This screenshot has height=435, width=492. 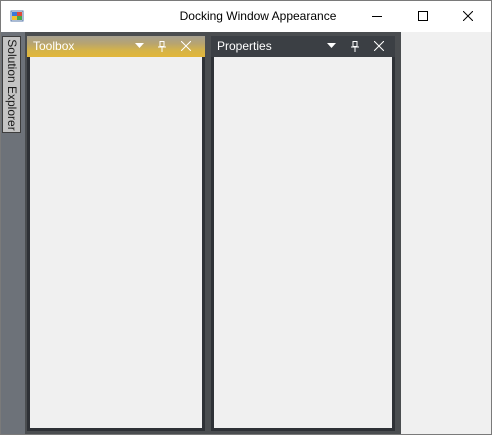 What do you see at coordinates (244, 46) in the screenshot?
I see `properties-title: Properties` at bounding box center [244, 46].